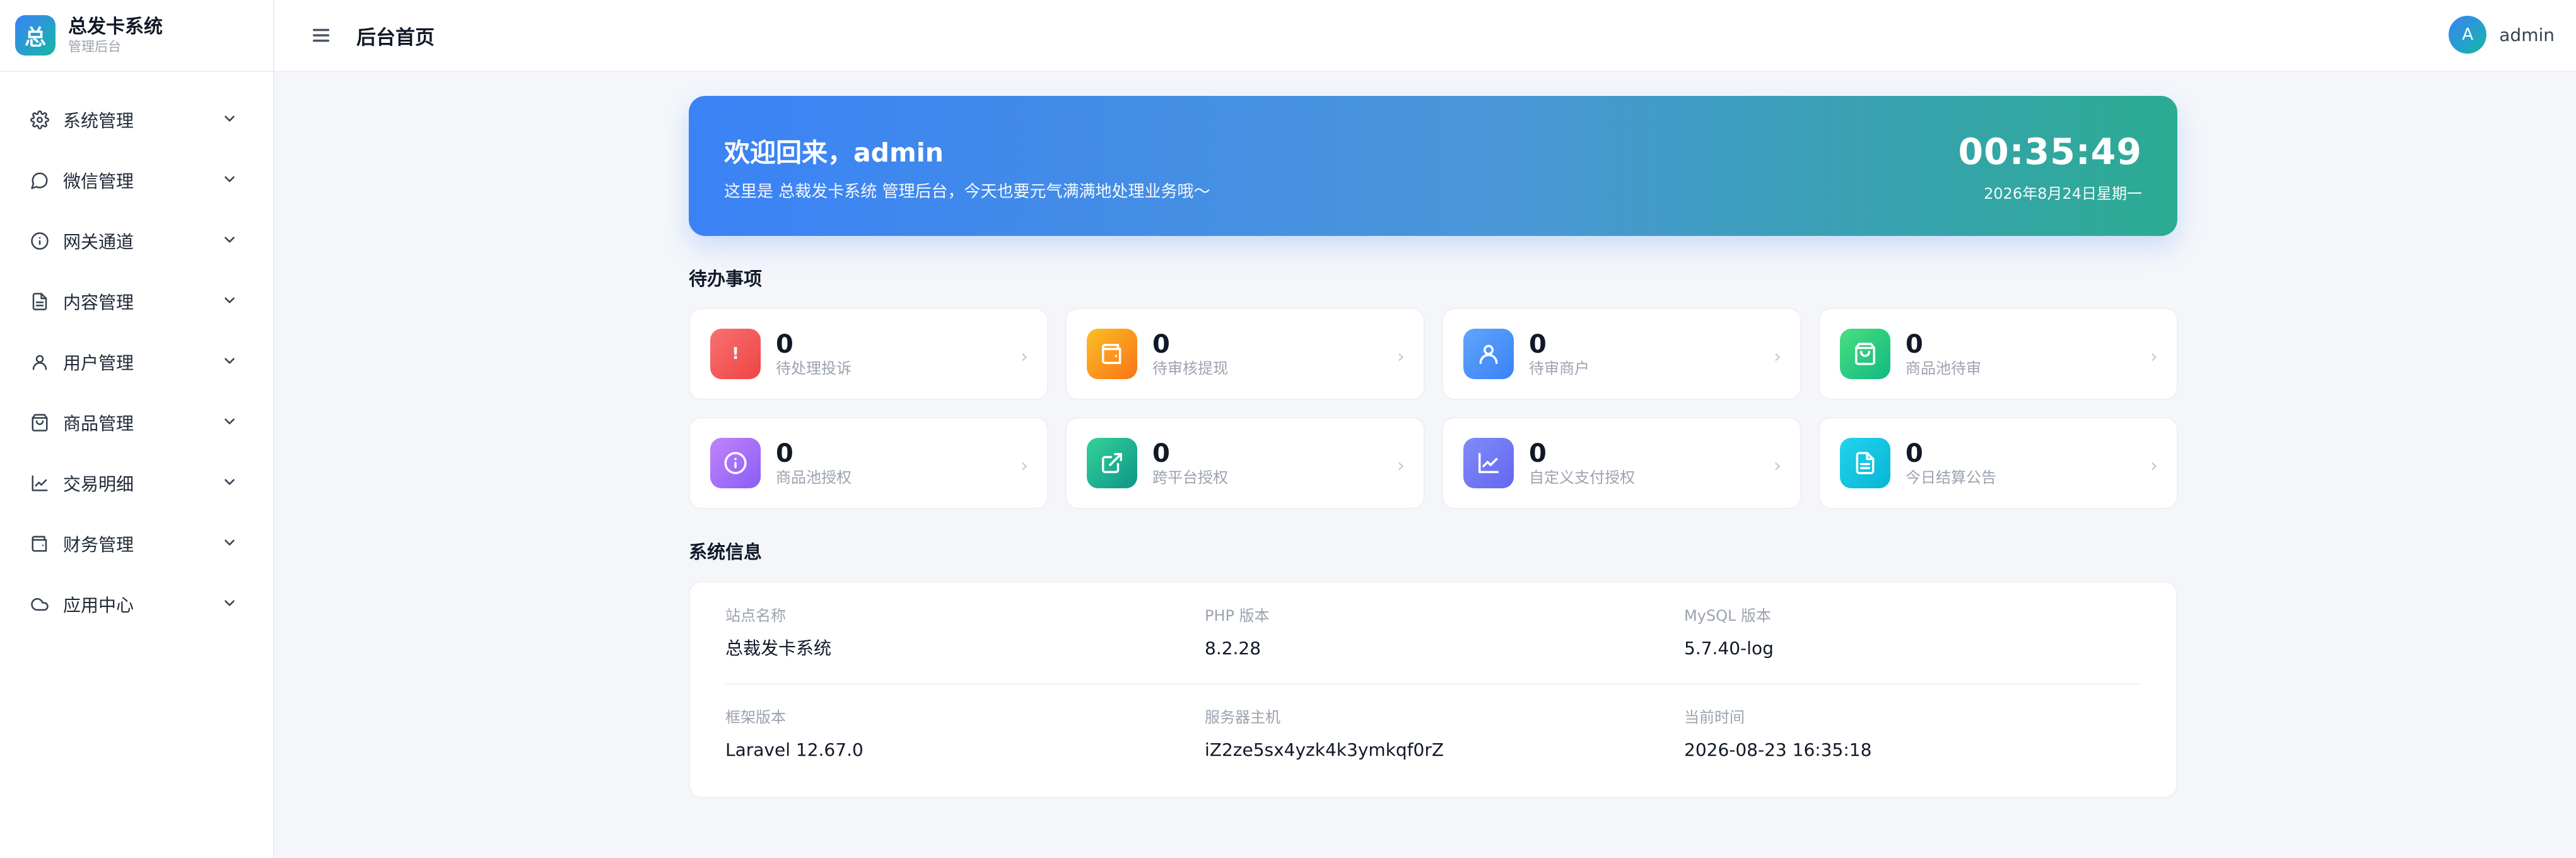  I want to click on info-php-version: PHP 版本 8.2.28, so click(1237, 633).